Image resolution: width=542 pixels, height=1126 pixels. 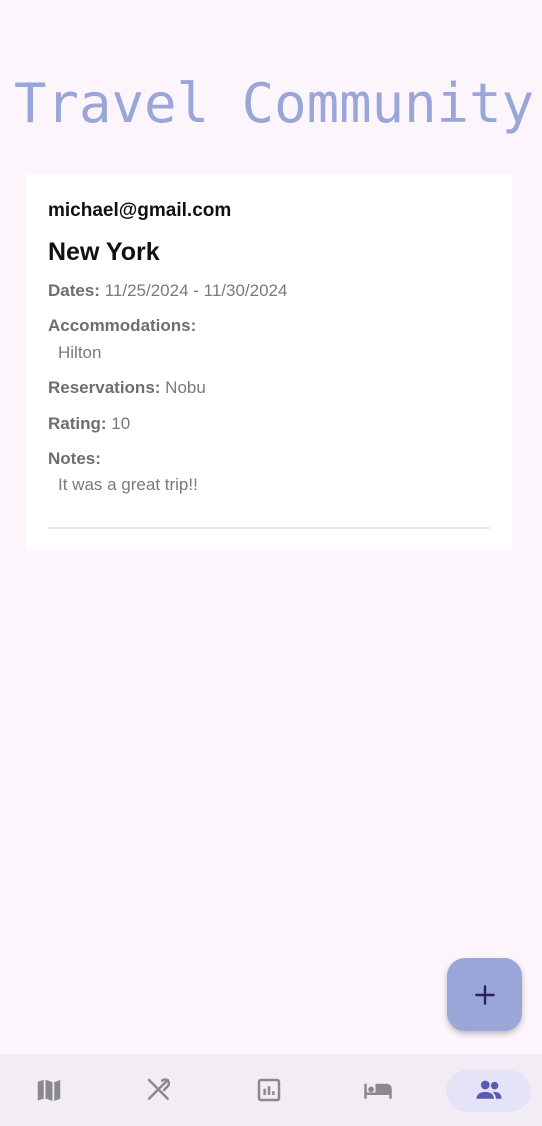 I want to click on app-title: Travel Community, so click(x=274, y=103).